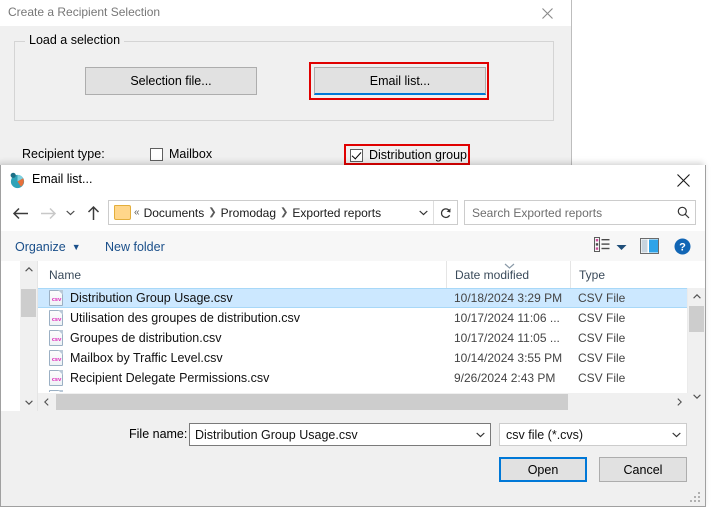  What do you see at coordinates (122, 212) in the screenshot?
I see `folder-icon` at bounding box center [122, 212].